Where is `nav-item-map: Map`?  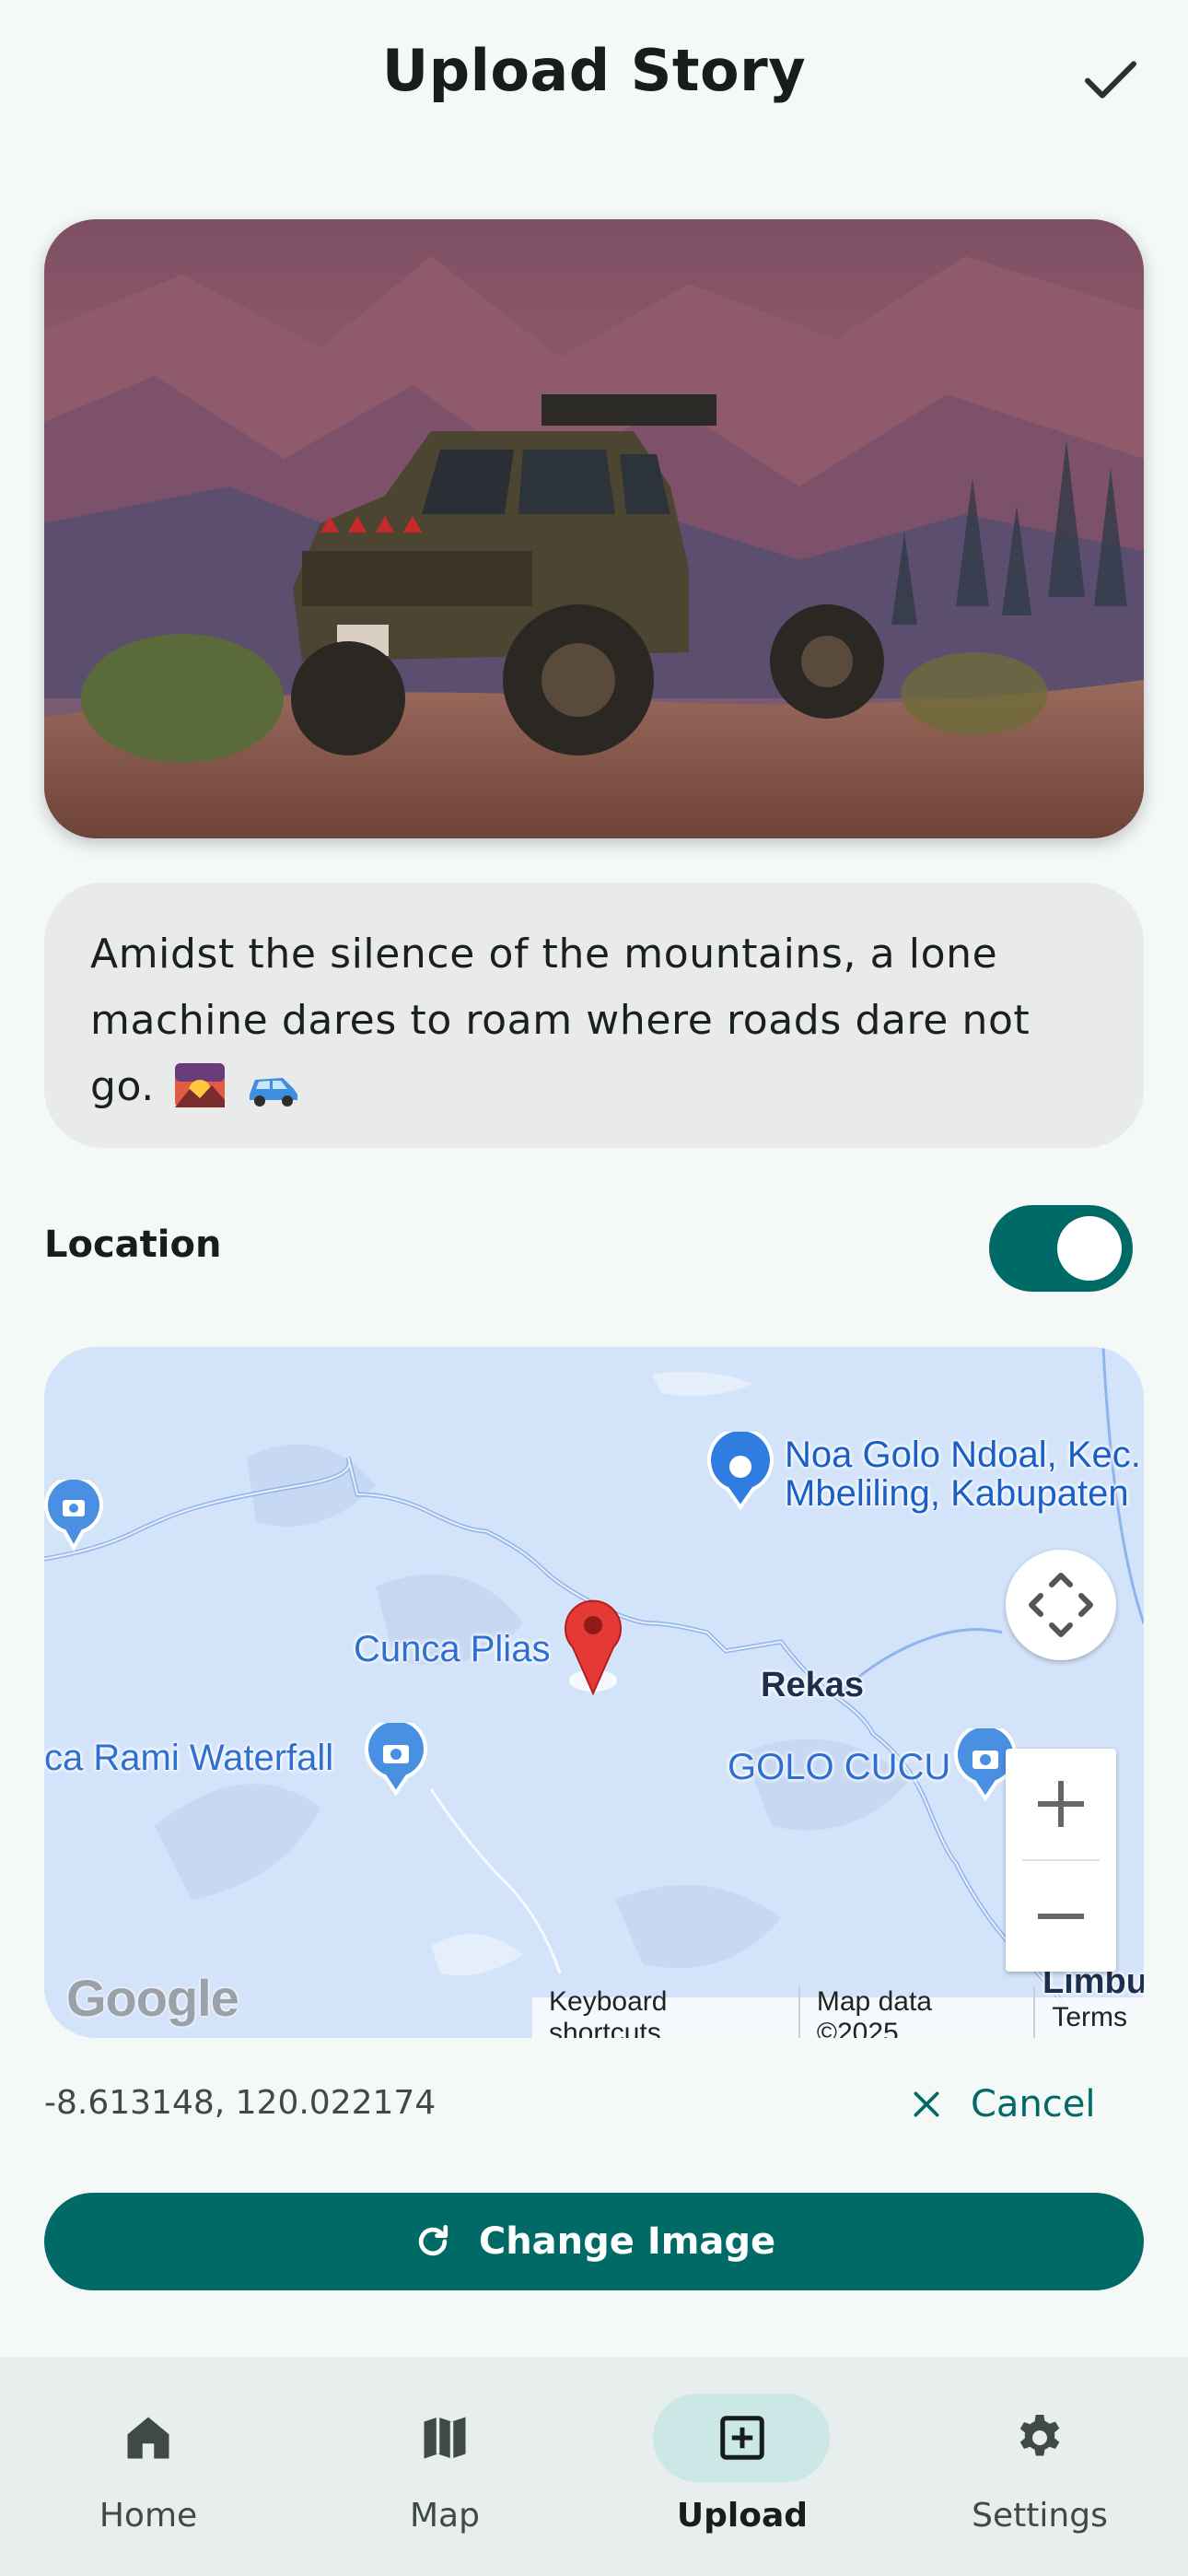 nav-item-map: Map is located at coordinates (445, 2466).